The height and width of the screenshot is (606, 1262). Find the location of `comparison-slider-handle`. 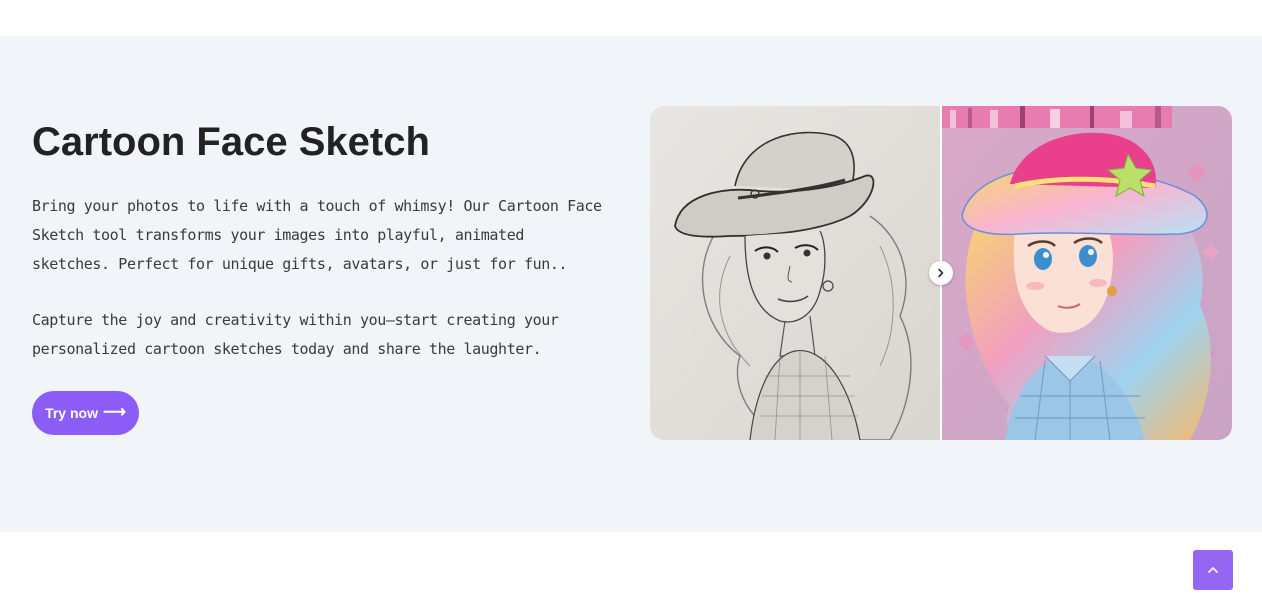

comparison-slider-handle is located at coordinates (941, 273).